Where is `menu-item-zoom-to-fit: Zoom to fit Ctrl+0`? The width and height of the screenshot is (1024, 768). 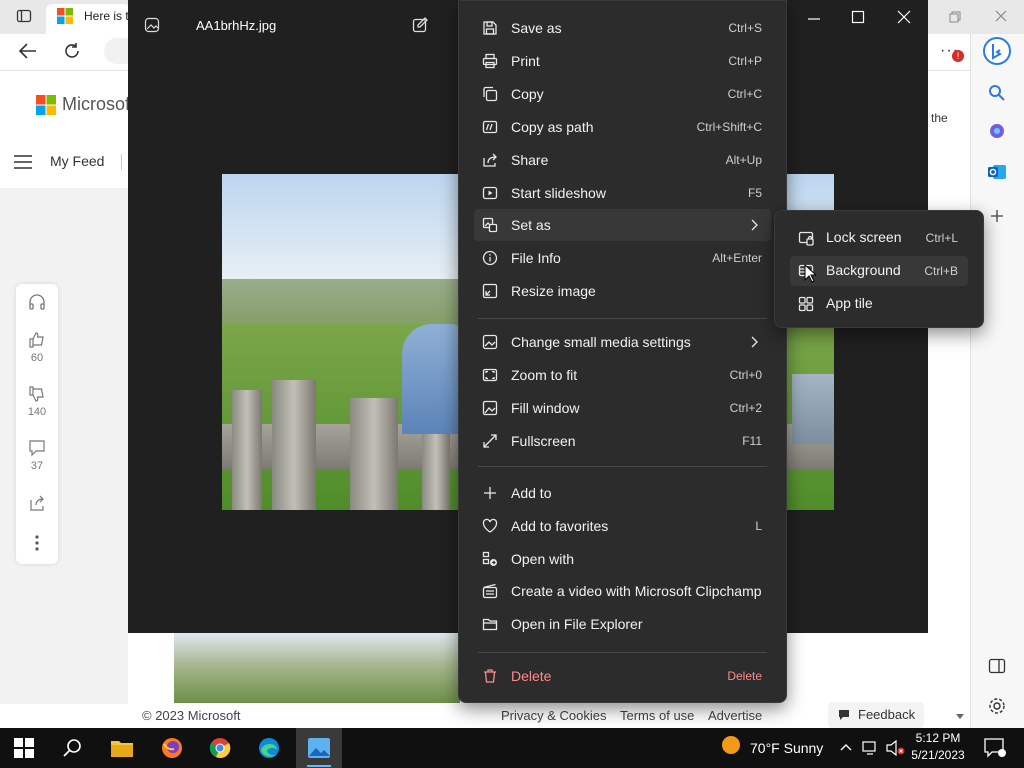
menu-item-zoom-to-fit: Zoom to fit Ctrl+0 is located at coordinates (622, 375).